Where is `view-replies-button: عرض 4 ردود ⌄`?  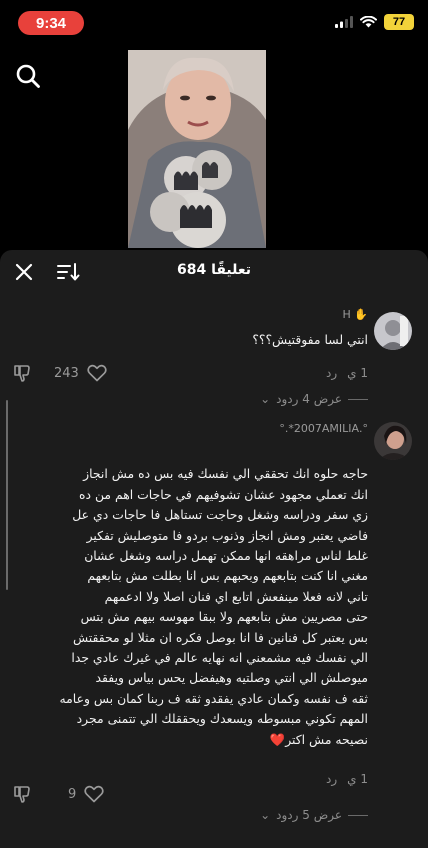 view-replies-button: عرض 4 ردود ⌄ is located at coordinates (314, 399).